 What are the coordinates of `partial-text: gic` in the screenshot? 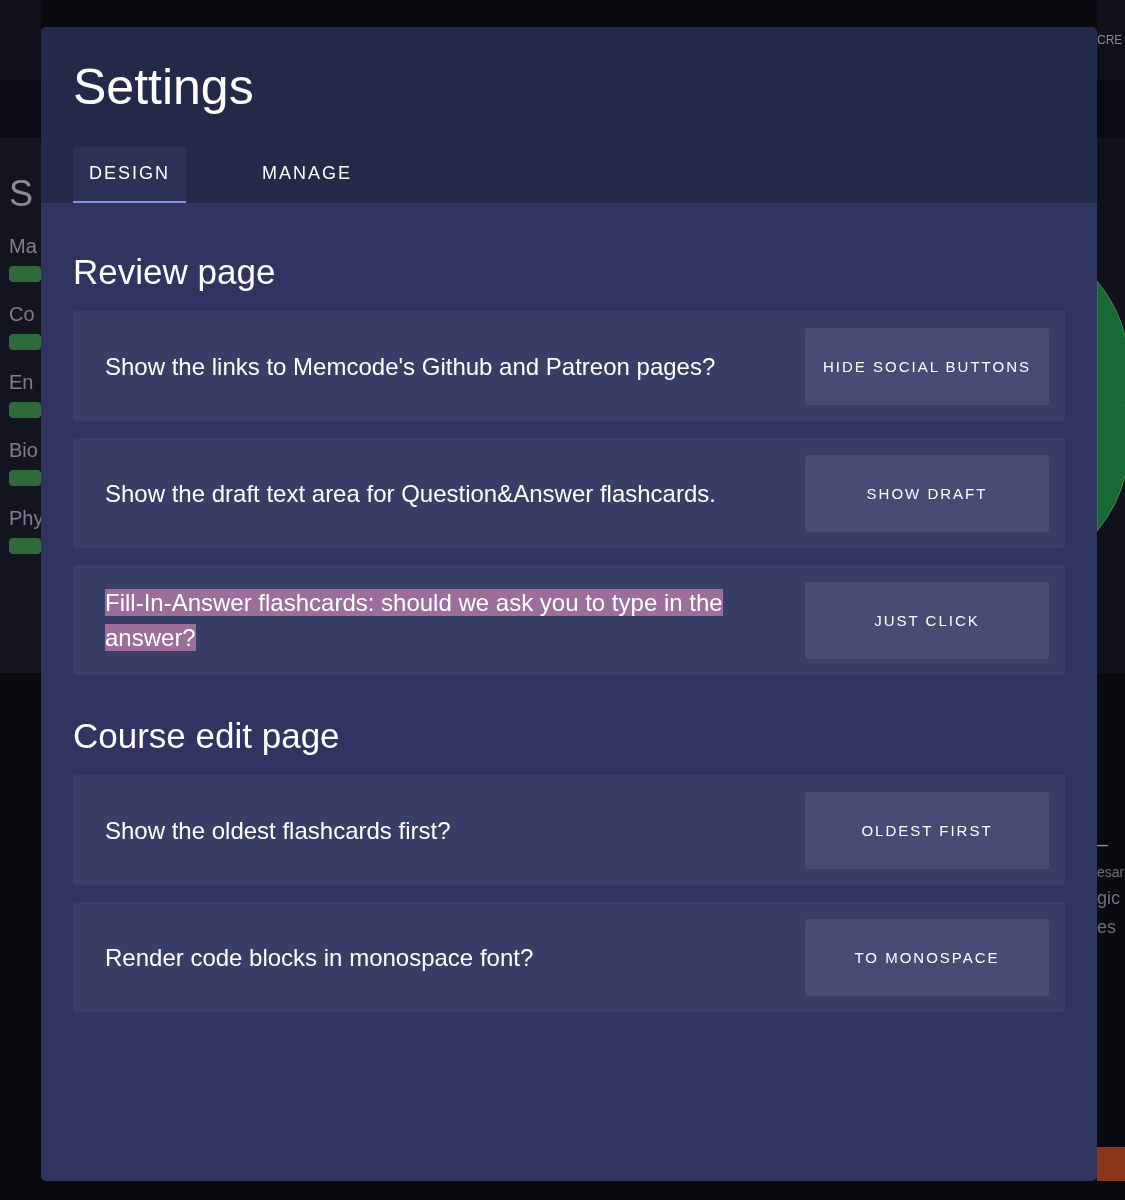 It's located at (1109, 898).